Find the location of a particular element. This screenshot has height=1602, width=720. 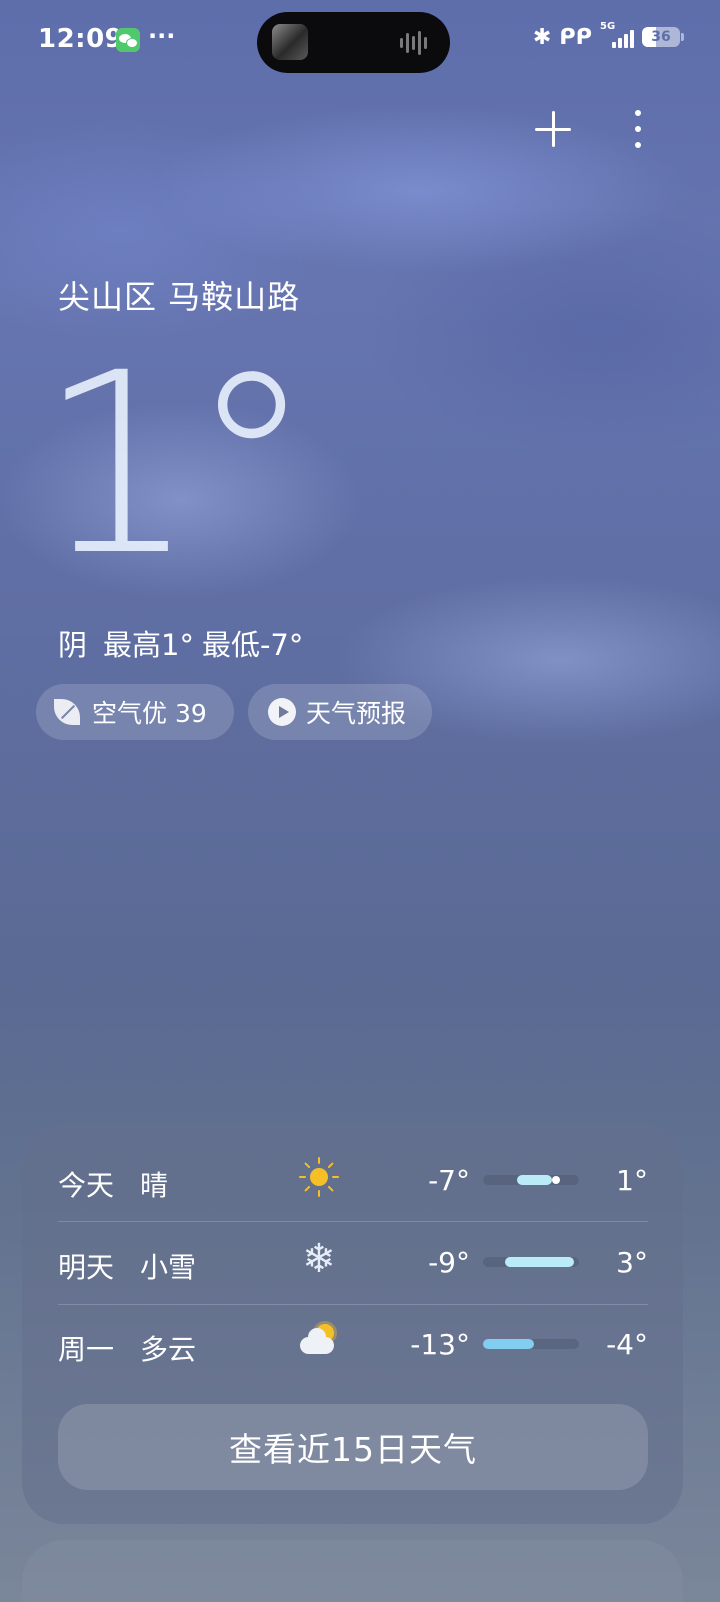

next-card is located at coordinates (352, 1571).